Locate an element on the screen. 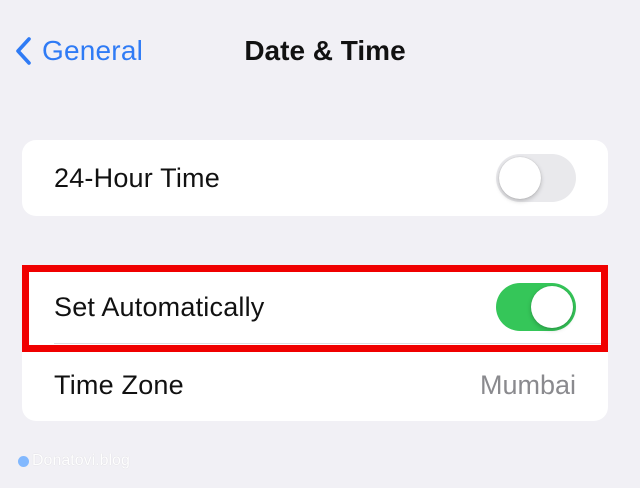 This screenshot has width=640, height=488. watermark: Donatovi.blog is located at coordinates (74, 461).